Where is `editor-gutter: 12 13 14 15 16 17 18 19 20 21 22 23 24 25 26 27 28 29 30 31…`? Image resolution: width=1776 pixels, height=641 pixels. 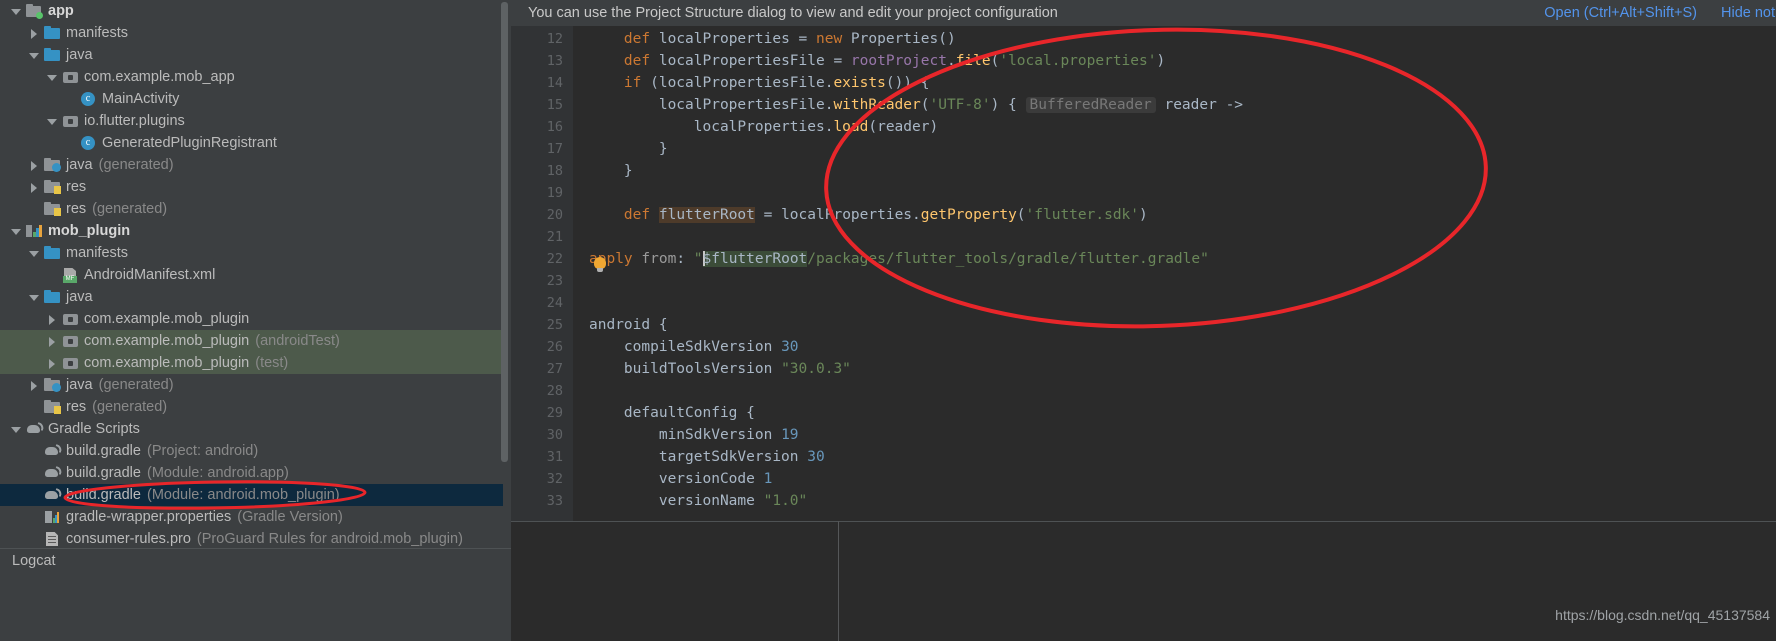
editor-gutter: 12 13 14 15 16 17 18 19 20 21 22 23 24 25 26 27 28 29 30 31… is located at coordinates (542, 273).